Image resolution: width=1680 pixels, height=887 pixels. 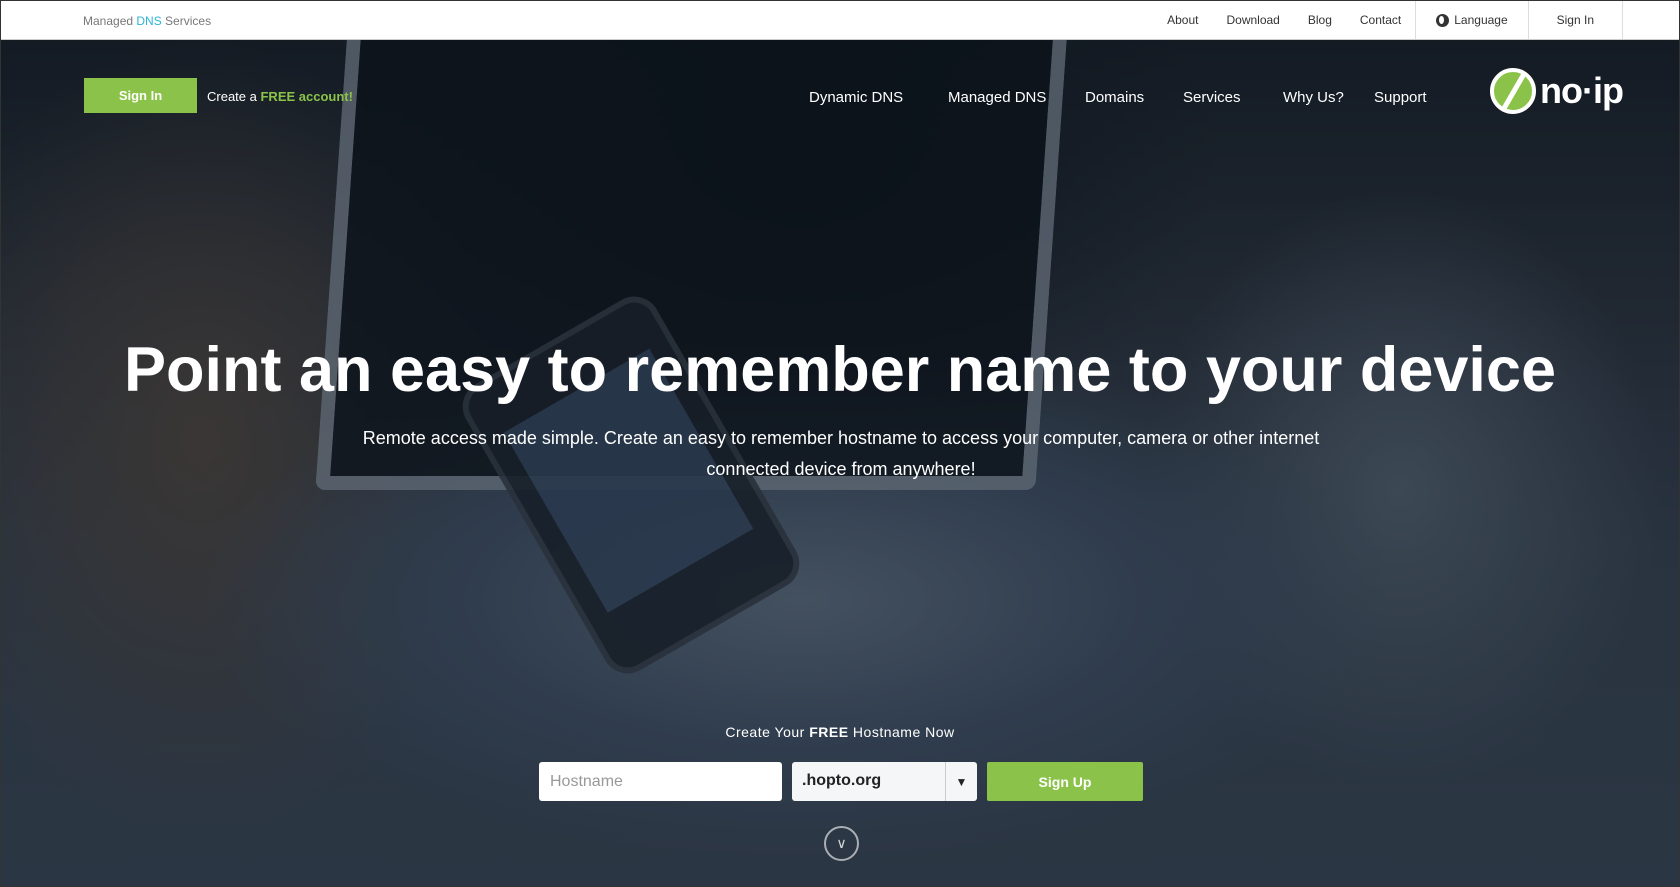 I want to click on tagline: Managed DNS Services, so click(x=147, y=21).